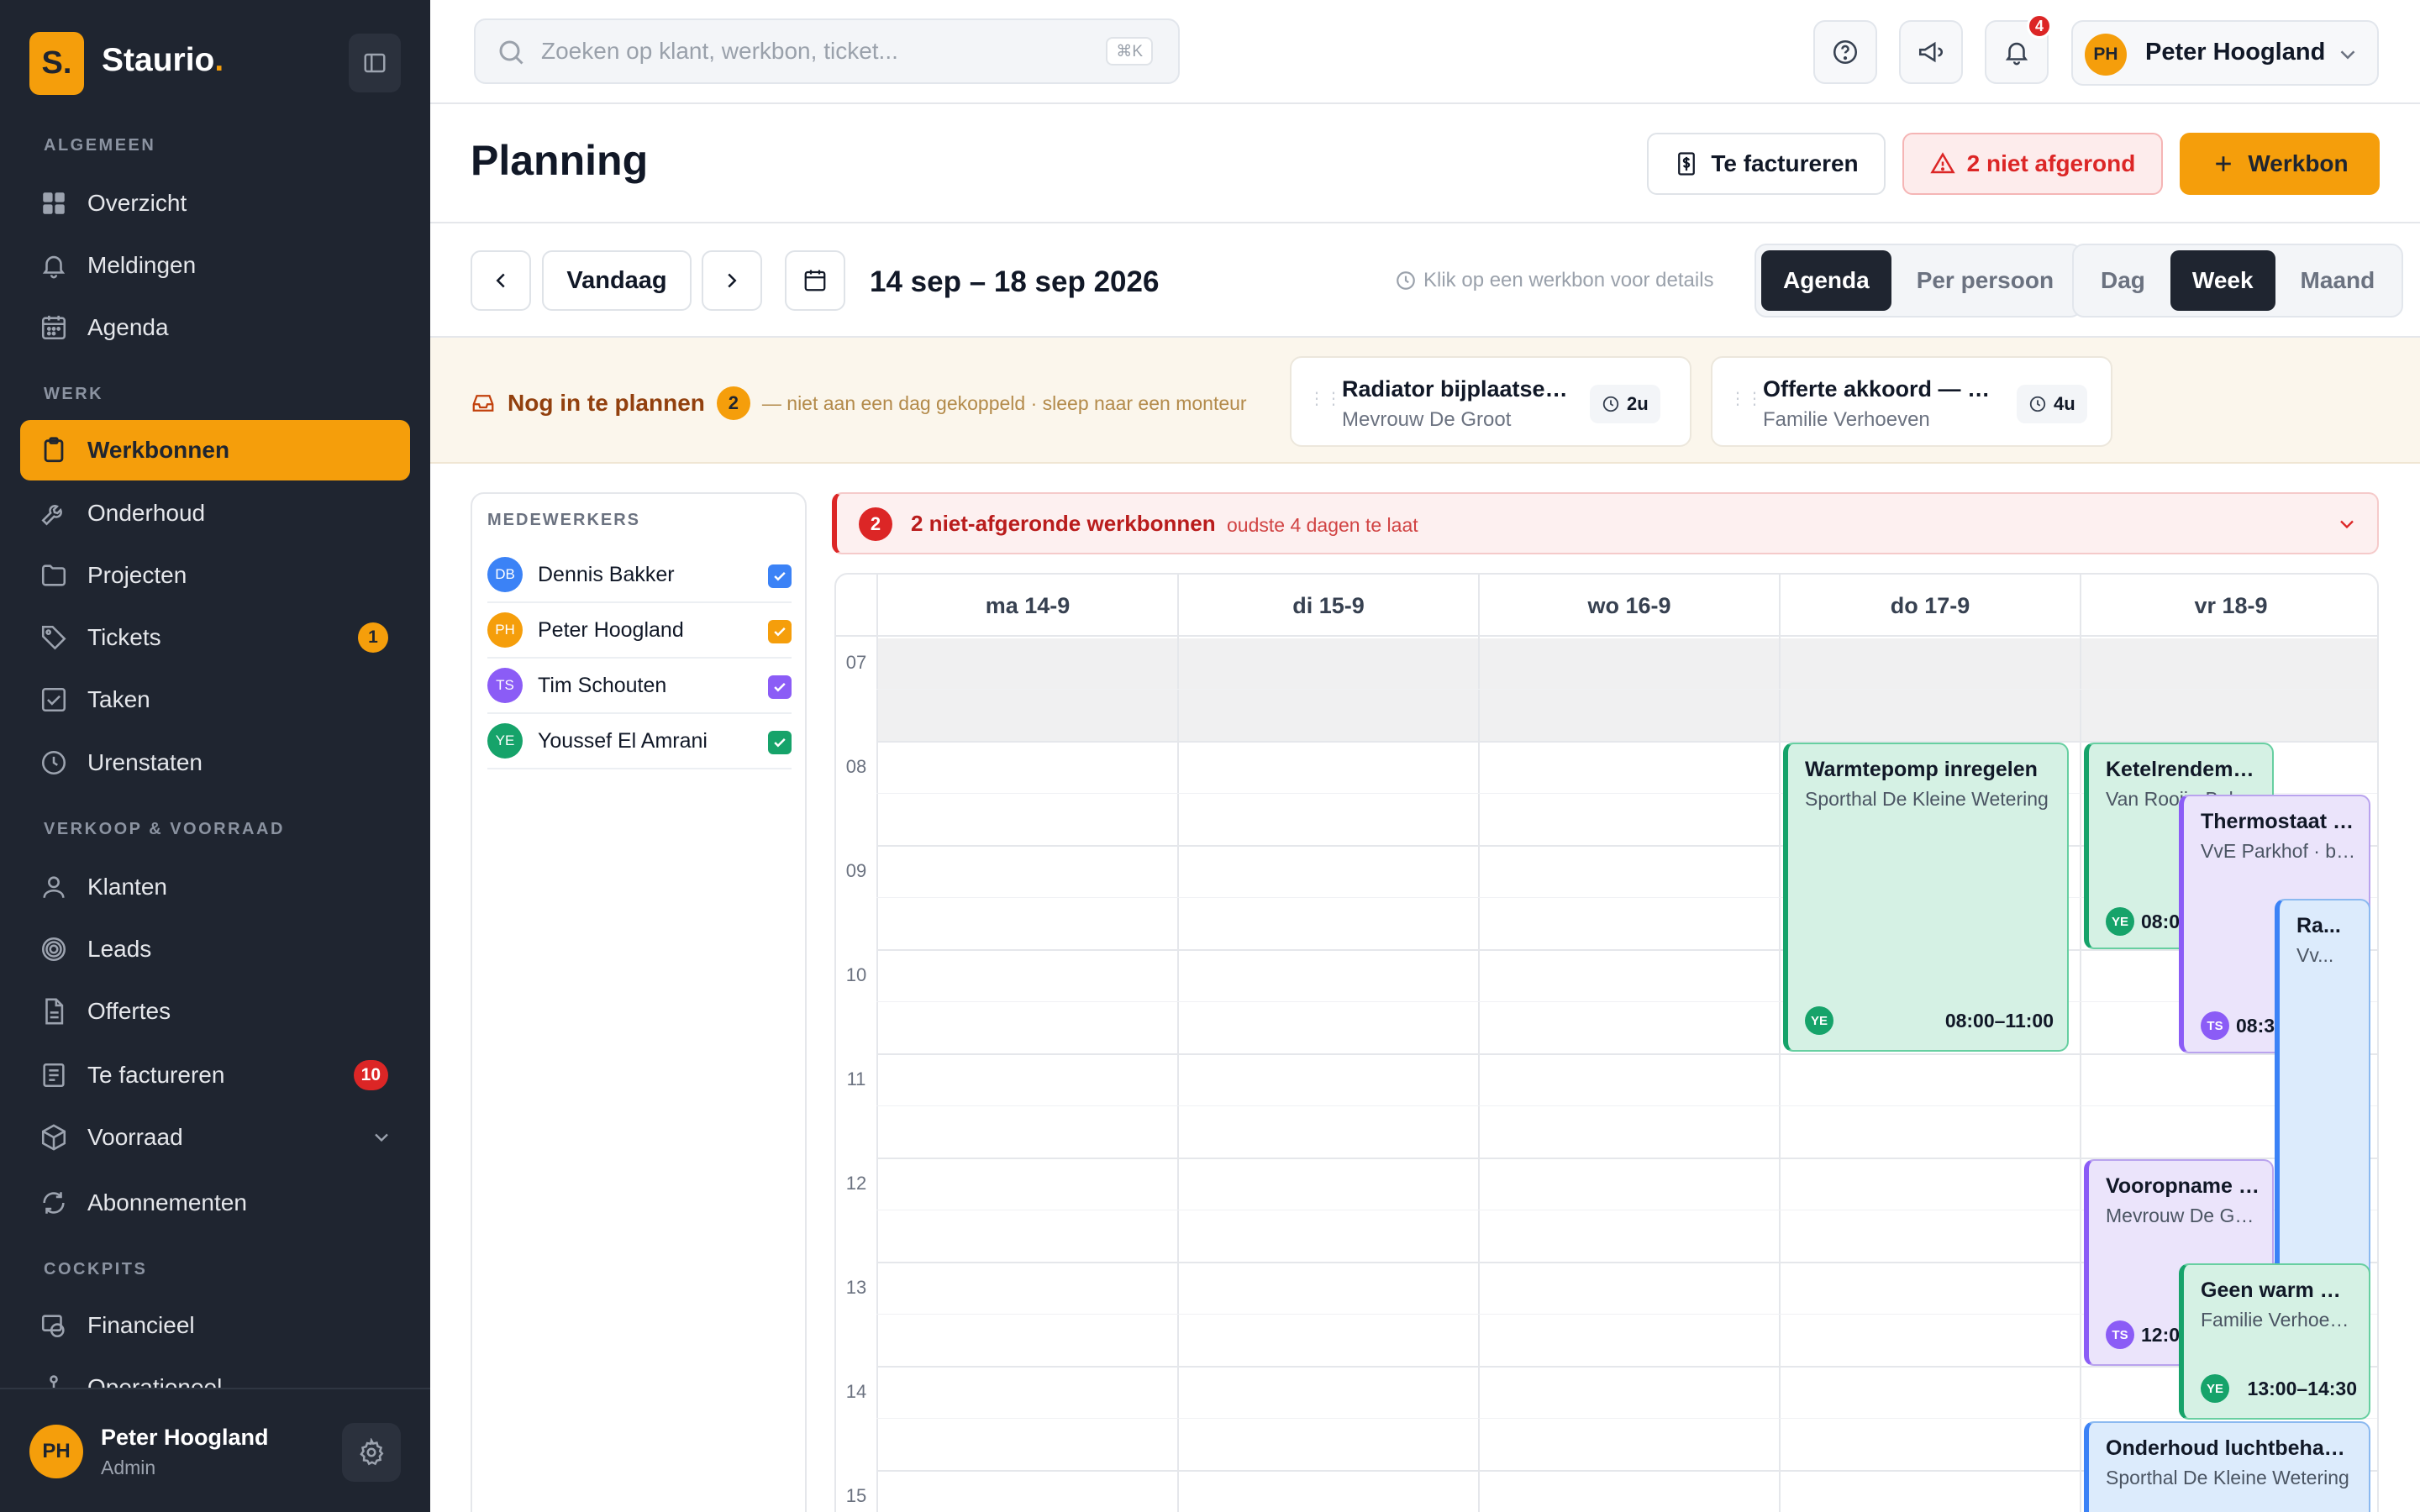  I want to click on day-header-thu: do 17-9, so click(1929, 606).